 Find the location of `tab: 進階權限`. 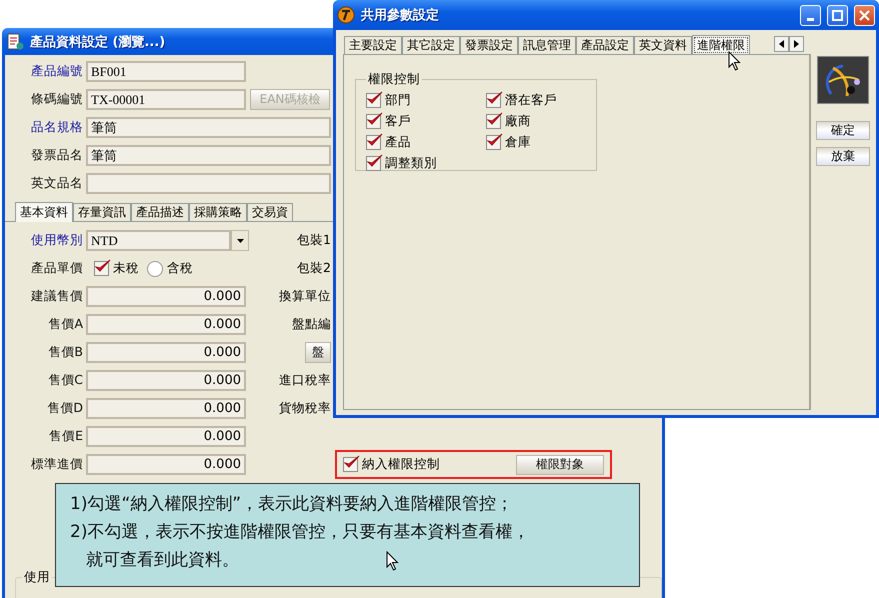

tab: 進階權限 is located at coordinates (721, 45).